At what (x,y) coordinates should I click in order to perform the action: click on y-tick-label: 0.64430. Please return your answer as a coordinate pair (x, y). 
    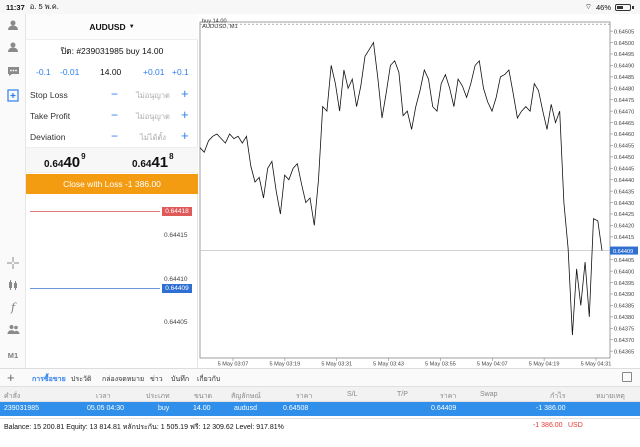
    Looking at the image, I should click on (624, 204).